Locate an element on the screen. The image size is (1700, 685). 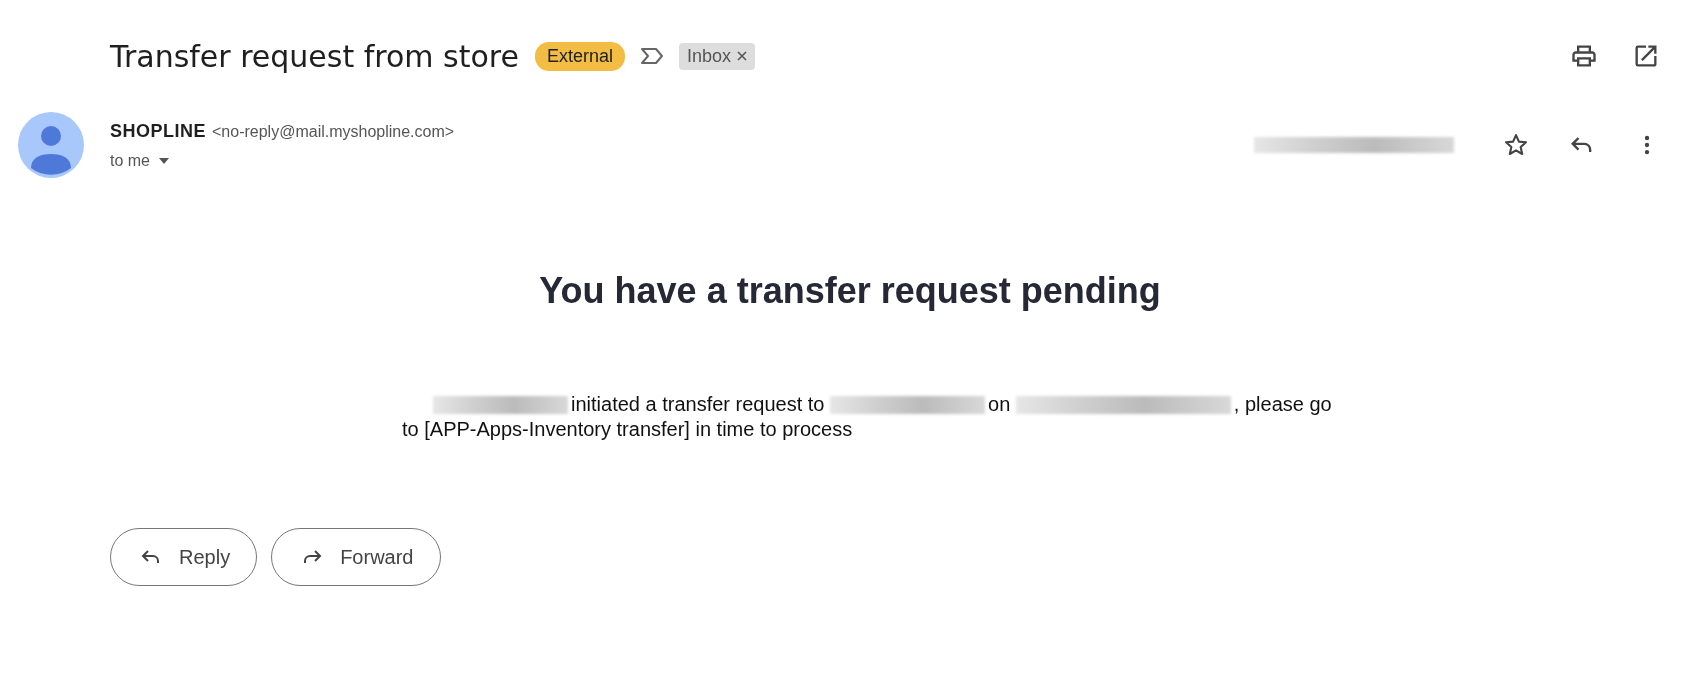
message-text: on is located at coordinates (999, 404).